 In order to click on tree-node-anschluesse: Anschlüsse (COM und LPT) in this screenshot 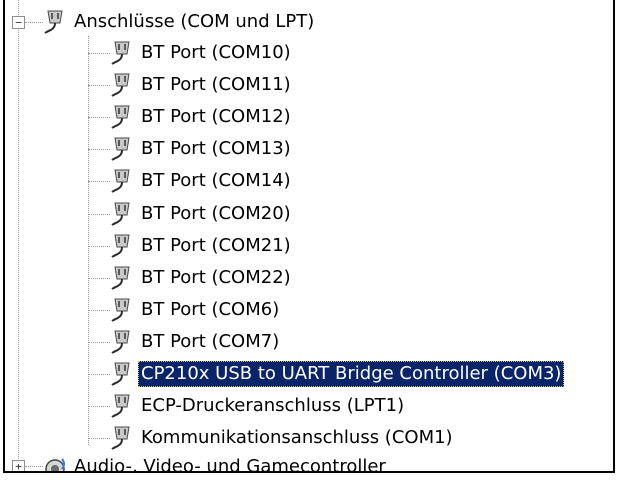, I will do `click(179, 22)`.